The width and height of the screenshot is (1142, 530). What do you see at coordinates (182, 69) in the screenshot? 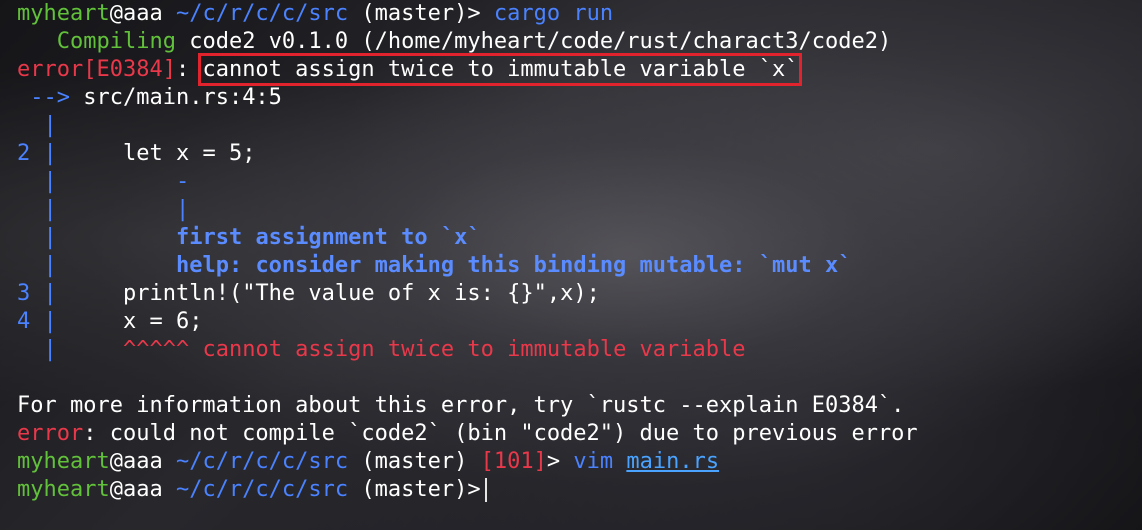
I see `error-colon: :` at bounding box center [182, 69].